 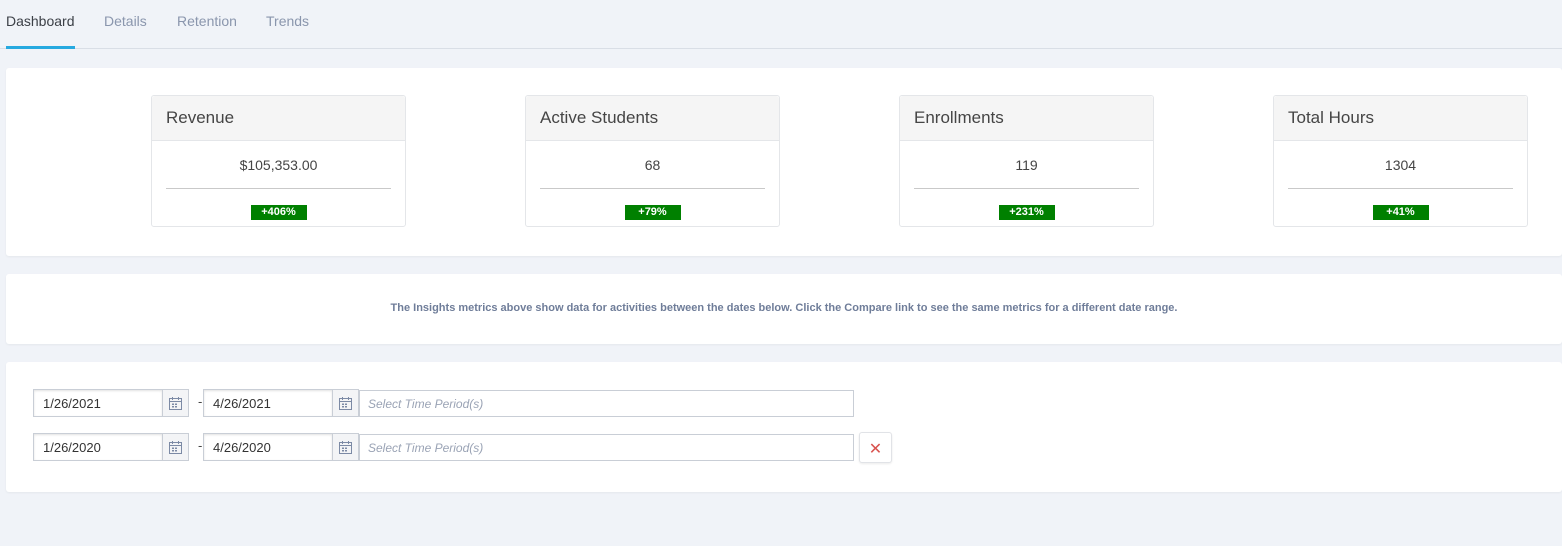 I want to click on metric-card-total-hours: Total Hours 1304 +41%, so click(x=1400, y=161).